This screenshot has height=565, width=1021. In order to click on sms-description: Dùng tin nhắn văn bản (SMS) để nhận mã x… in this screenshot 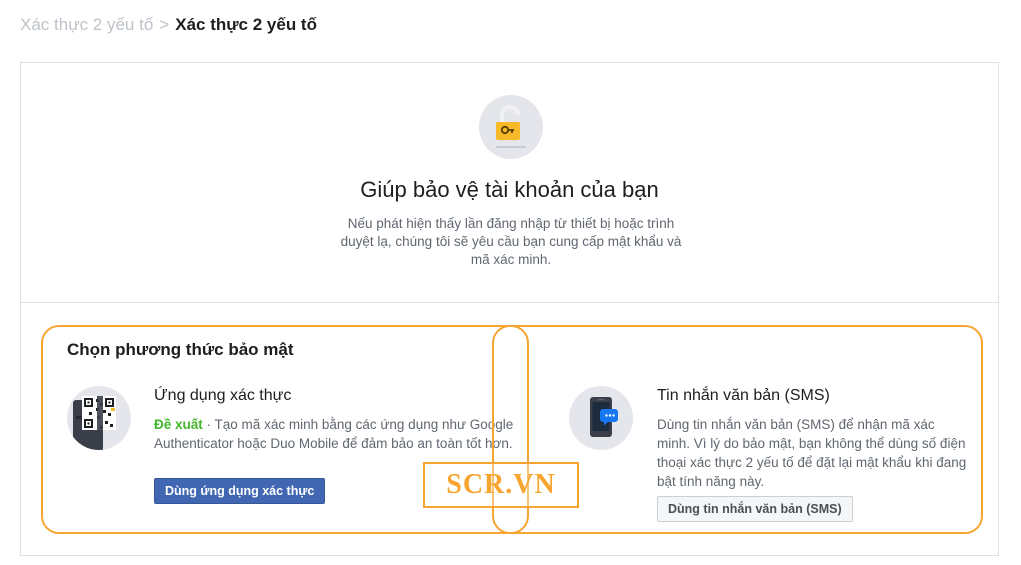, I will do `click(812, 453)`.